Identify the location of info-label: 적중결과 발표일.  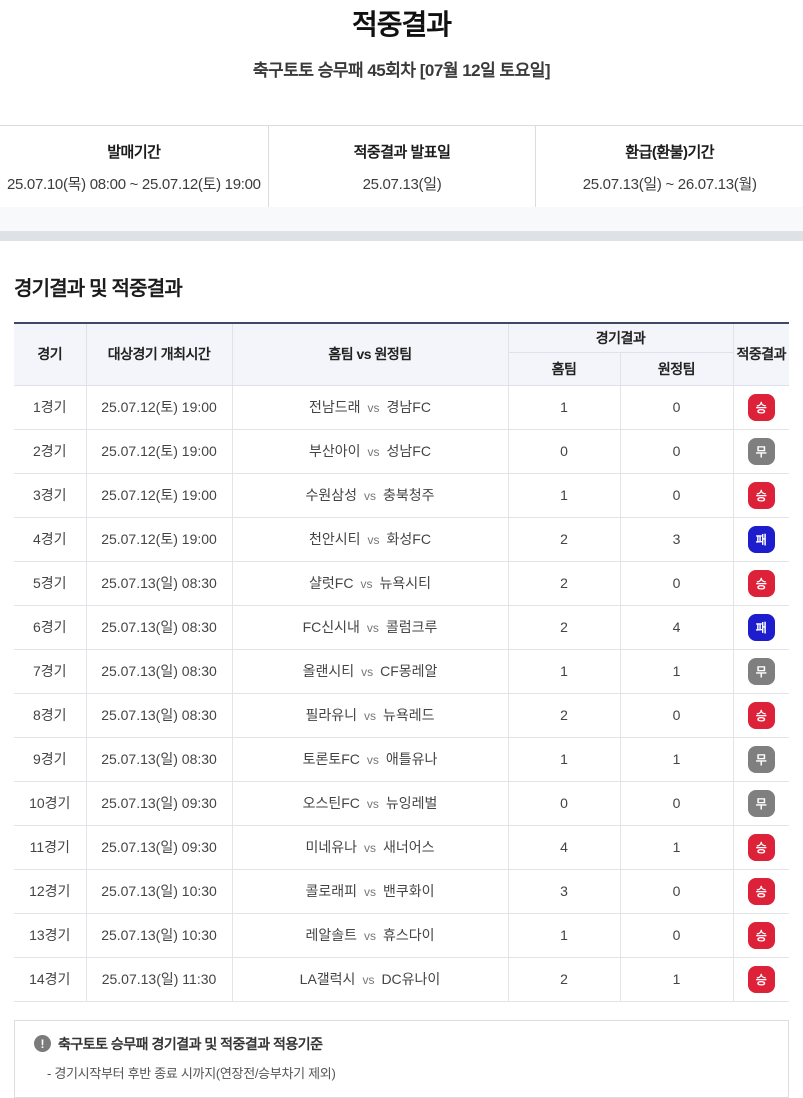
(402, 152).